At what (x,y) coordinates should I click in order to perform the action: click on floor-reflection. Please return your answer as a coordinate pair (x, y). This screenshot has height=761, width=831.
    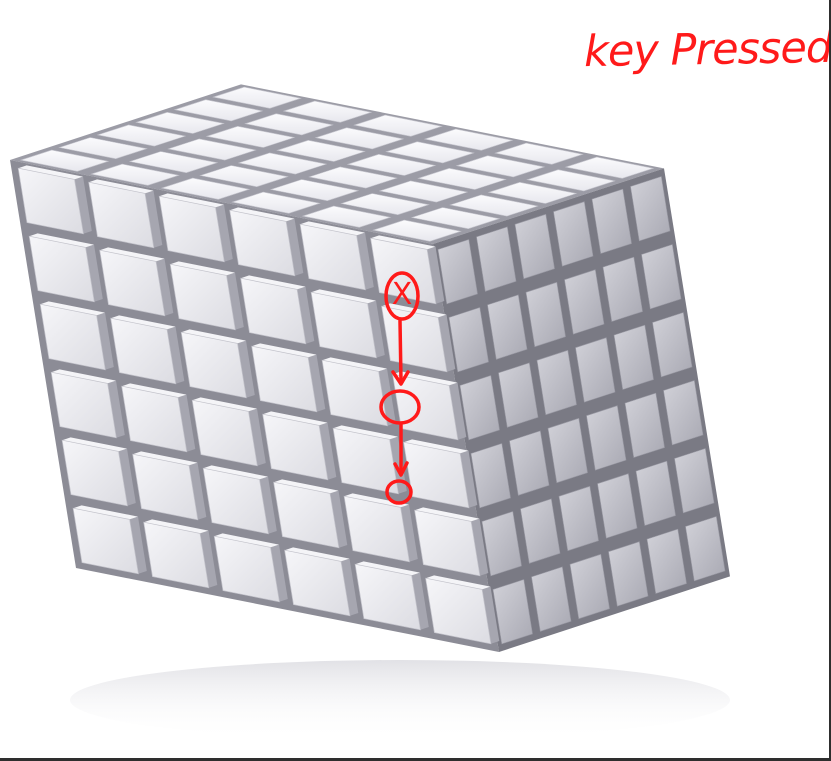
    Looking at the image, I should click on (400, 700).